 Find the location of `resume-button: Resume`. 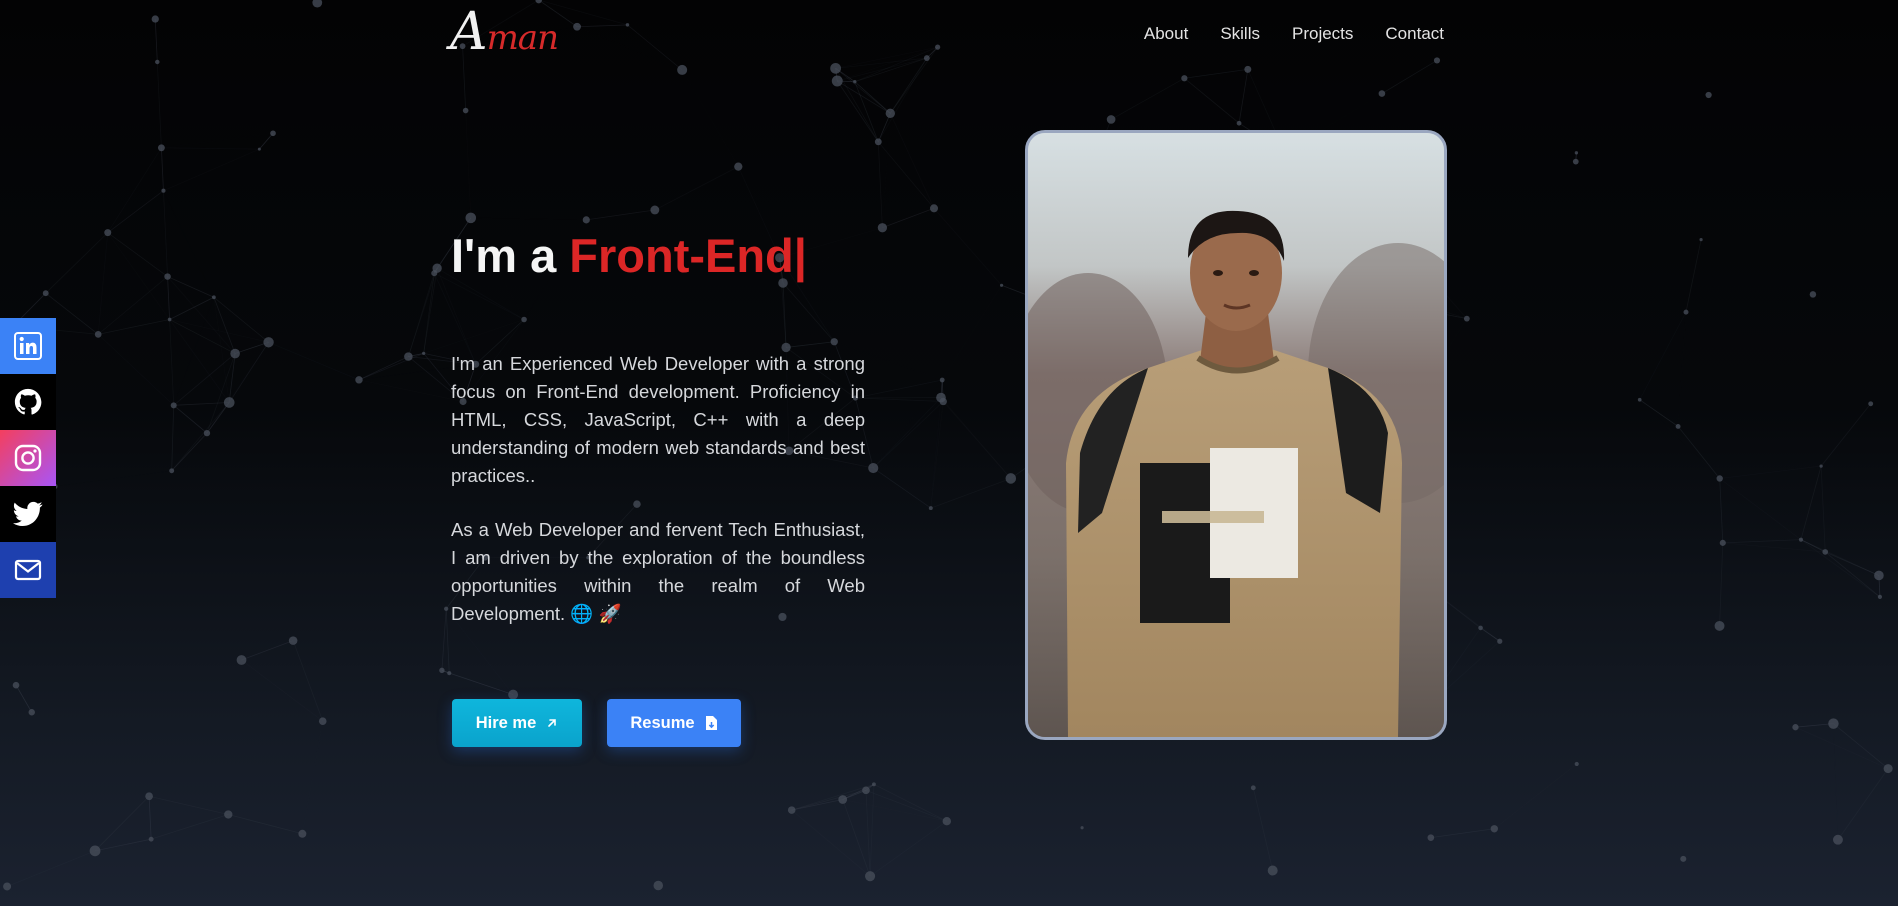

resume-button: Resume is located at coordinates (674, 723).